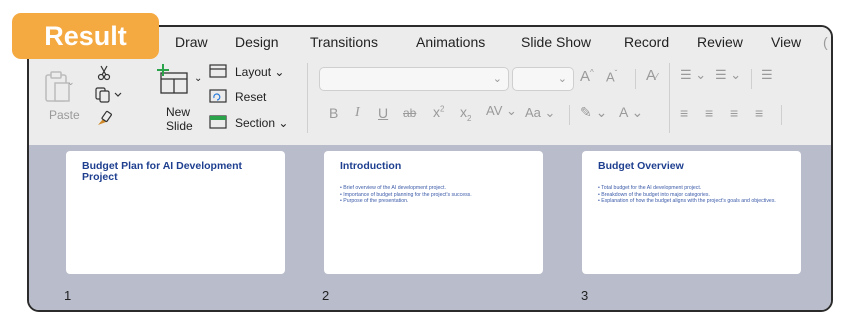 This screenshot has height=324, width=843. Describe the element at coordinates (374, 201) in the screenshot. I see `slide-bullet: • Purpose of the presentation.` at that location.